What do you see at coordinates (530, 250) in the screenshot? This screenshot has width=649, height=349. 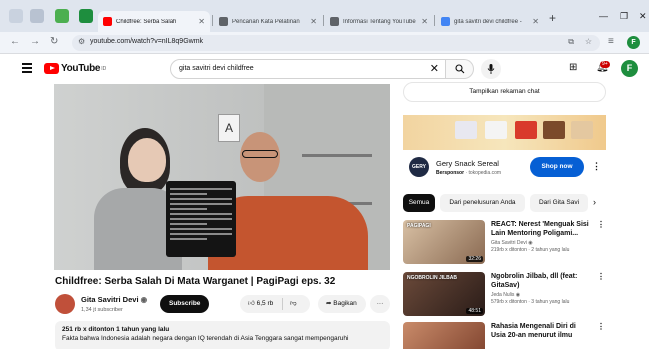 I see `recommended-meta: 219rb x ditonton · 2 tahun yang lalu` at bounding box center [530, 250].